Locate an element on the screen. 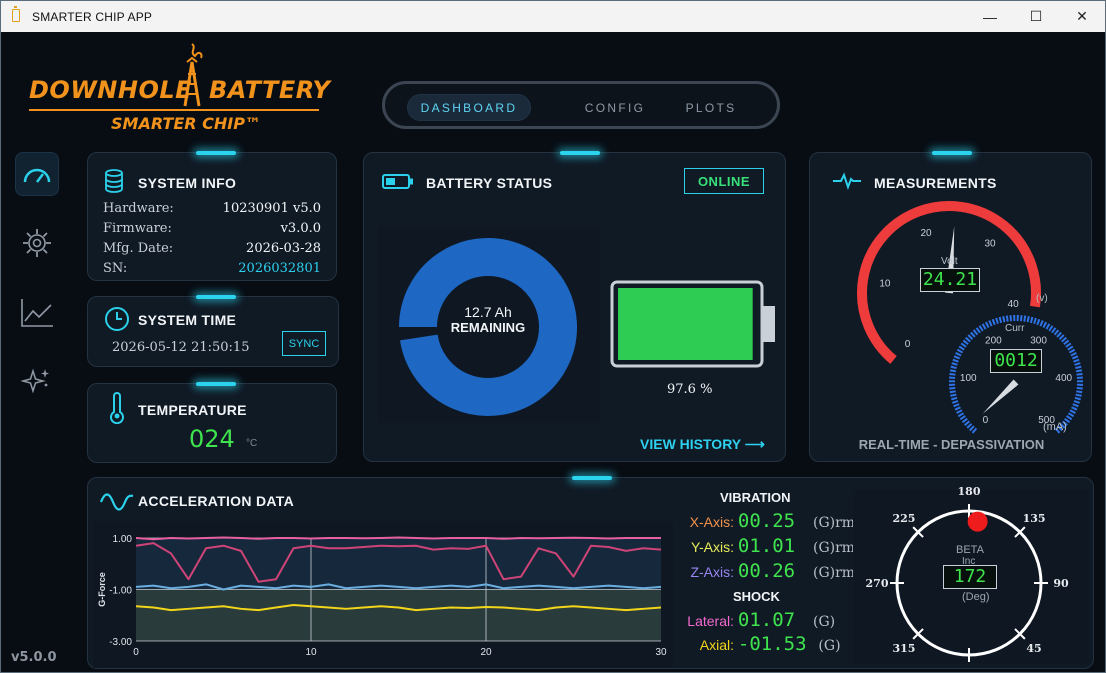  axis-label: Z-Axis: is located at coordinates (712, 572).